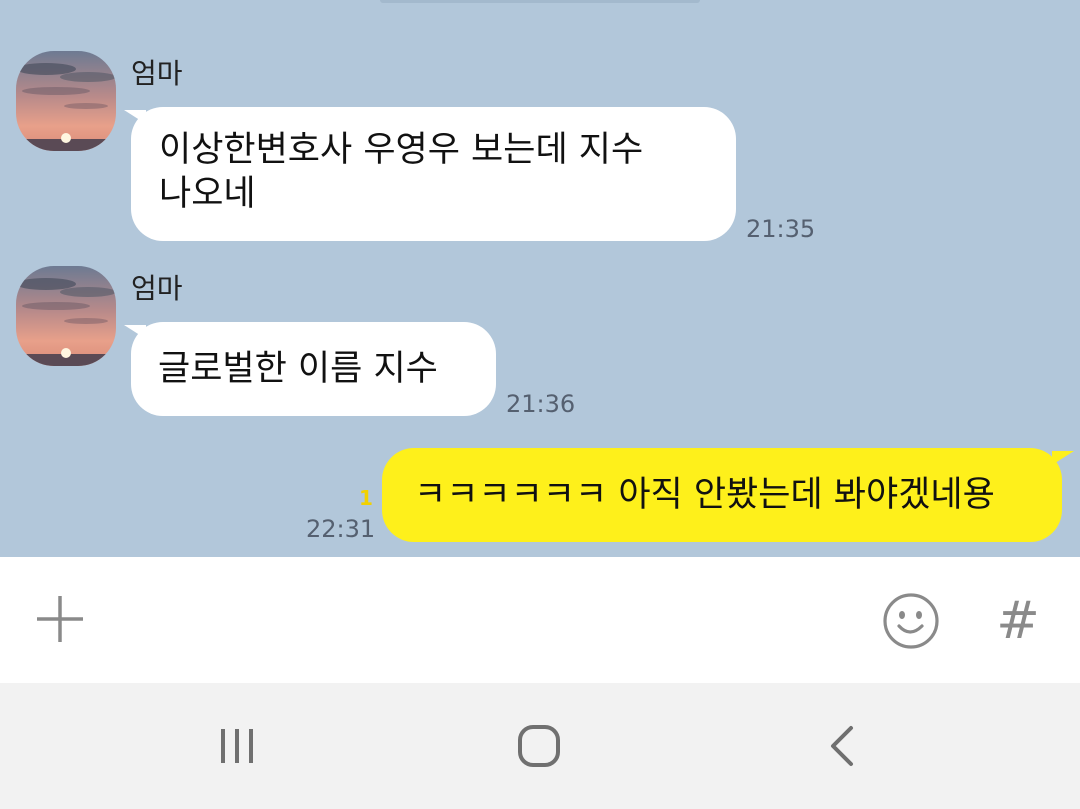 This screenshot has width=1080, height=809. I want to click on back-button, so click(842, 746).